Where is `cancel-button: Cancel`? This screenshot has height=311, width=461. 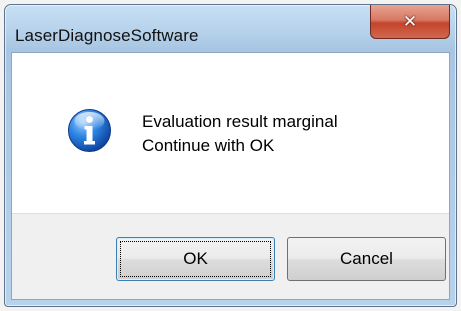
cancel-button: Cancel is located at coordinates (366, 259).